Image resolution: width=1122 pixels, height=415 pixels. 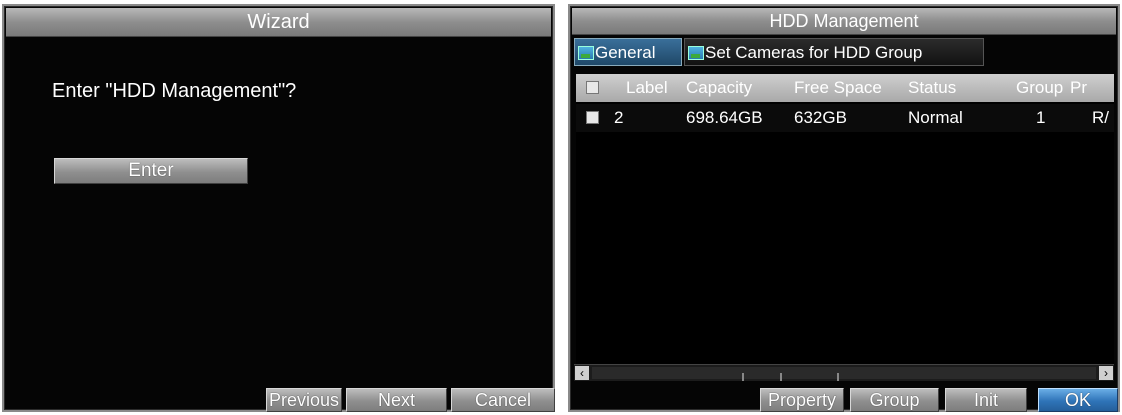 What do you see at coordinates (592, 117) in the screenshot?
I see `row-checkbox` at bounding box center [592, 117].